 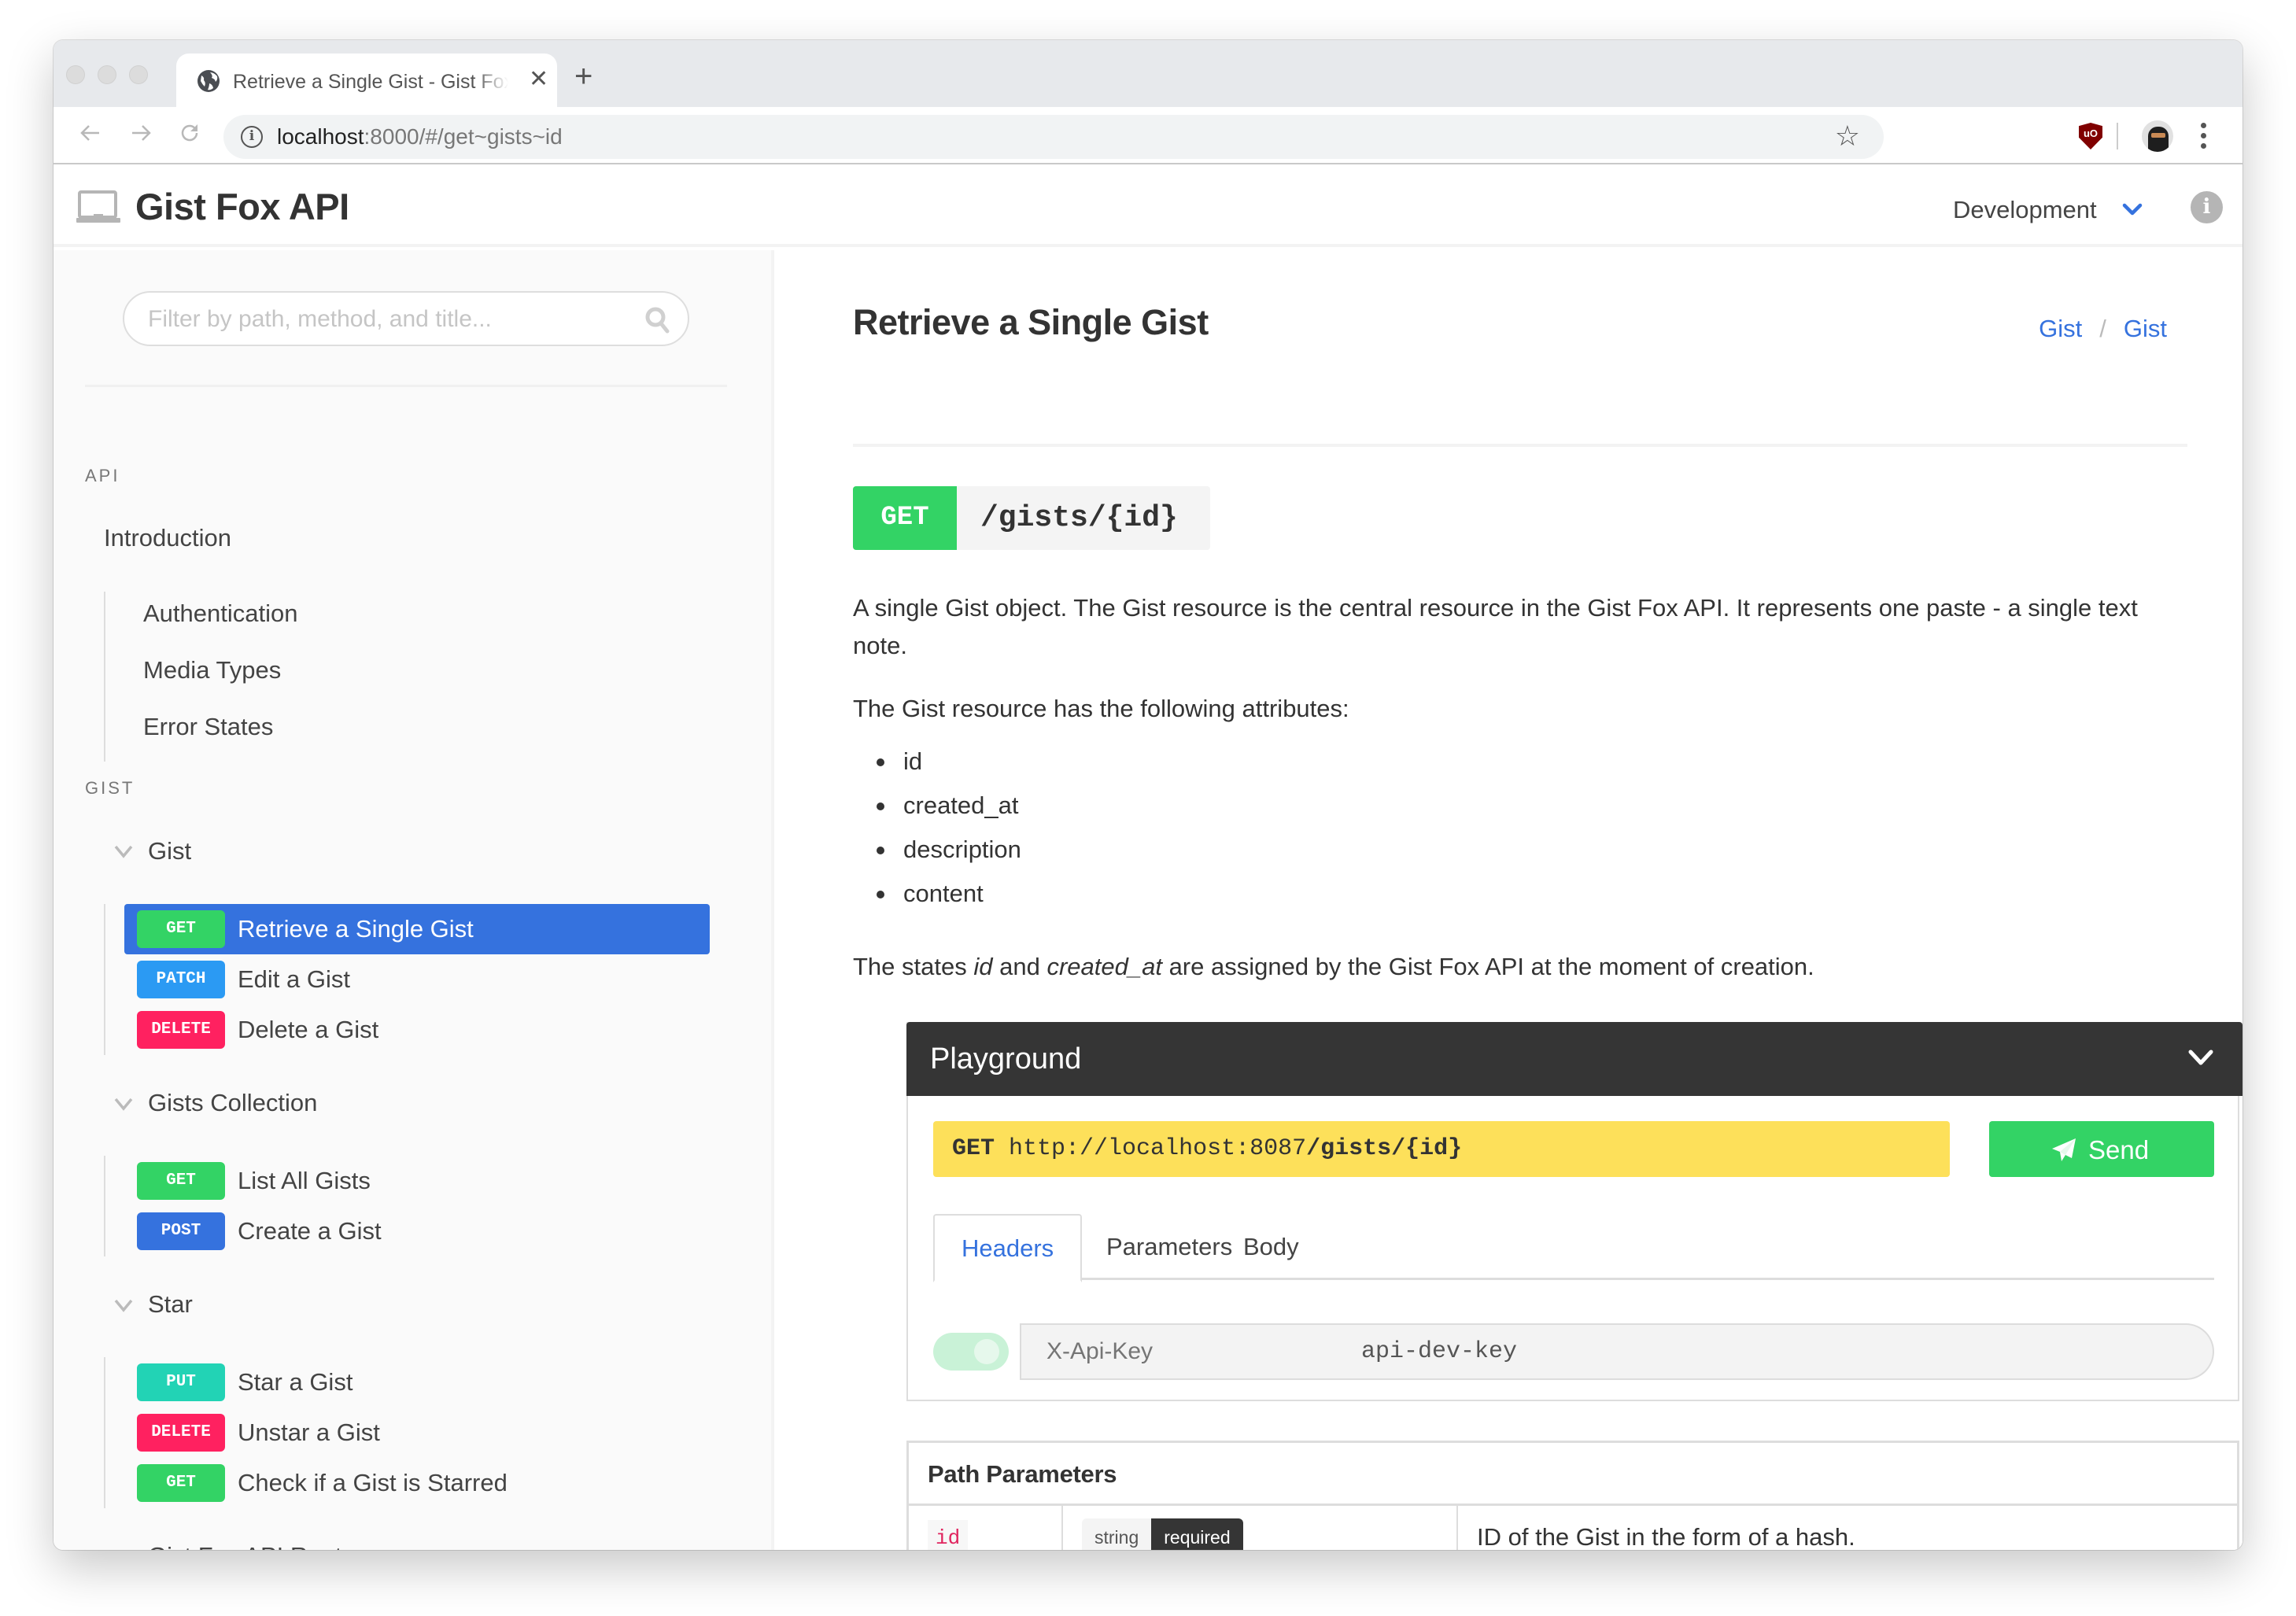 What do you see at coordinates (971, 1352) in the screenshot?
I see `header-enabled-toggle` at bounding box center [971, 1352].